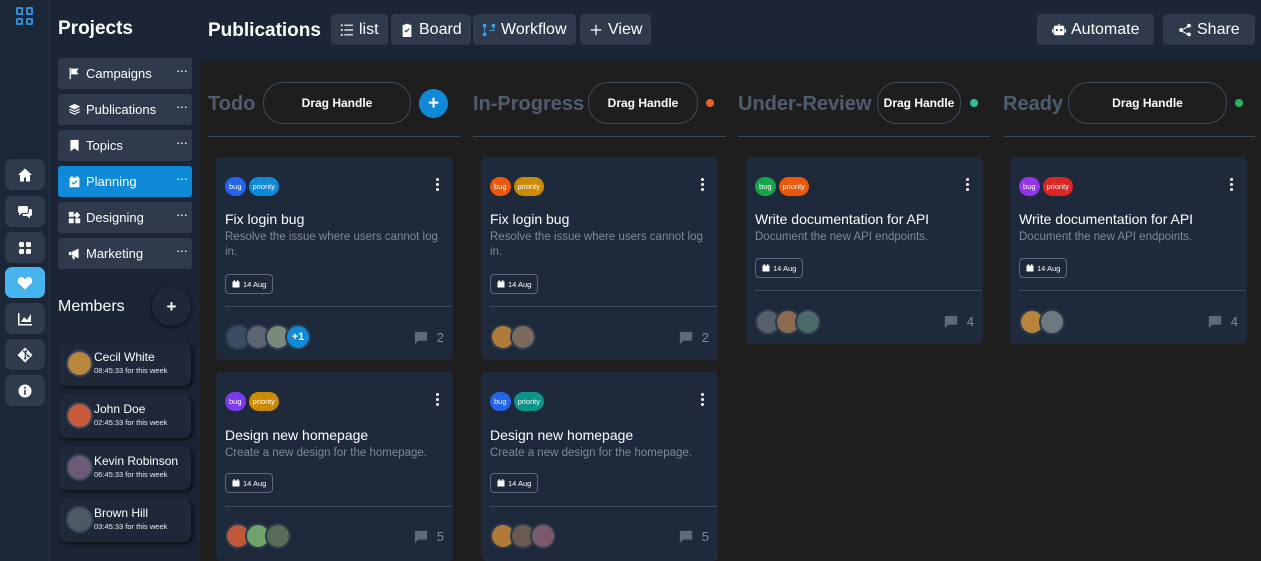 The width and height of the screenshot is (1261, 561). What do you see at coordinates (232, 104) in the screenshot?
I see `column-title-todo: Todo` at bounding box center [232, 104].